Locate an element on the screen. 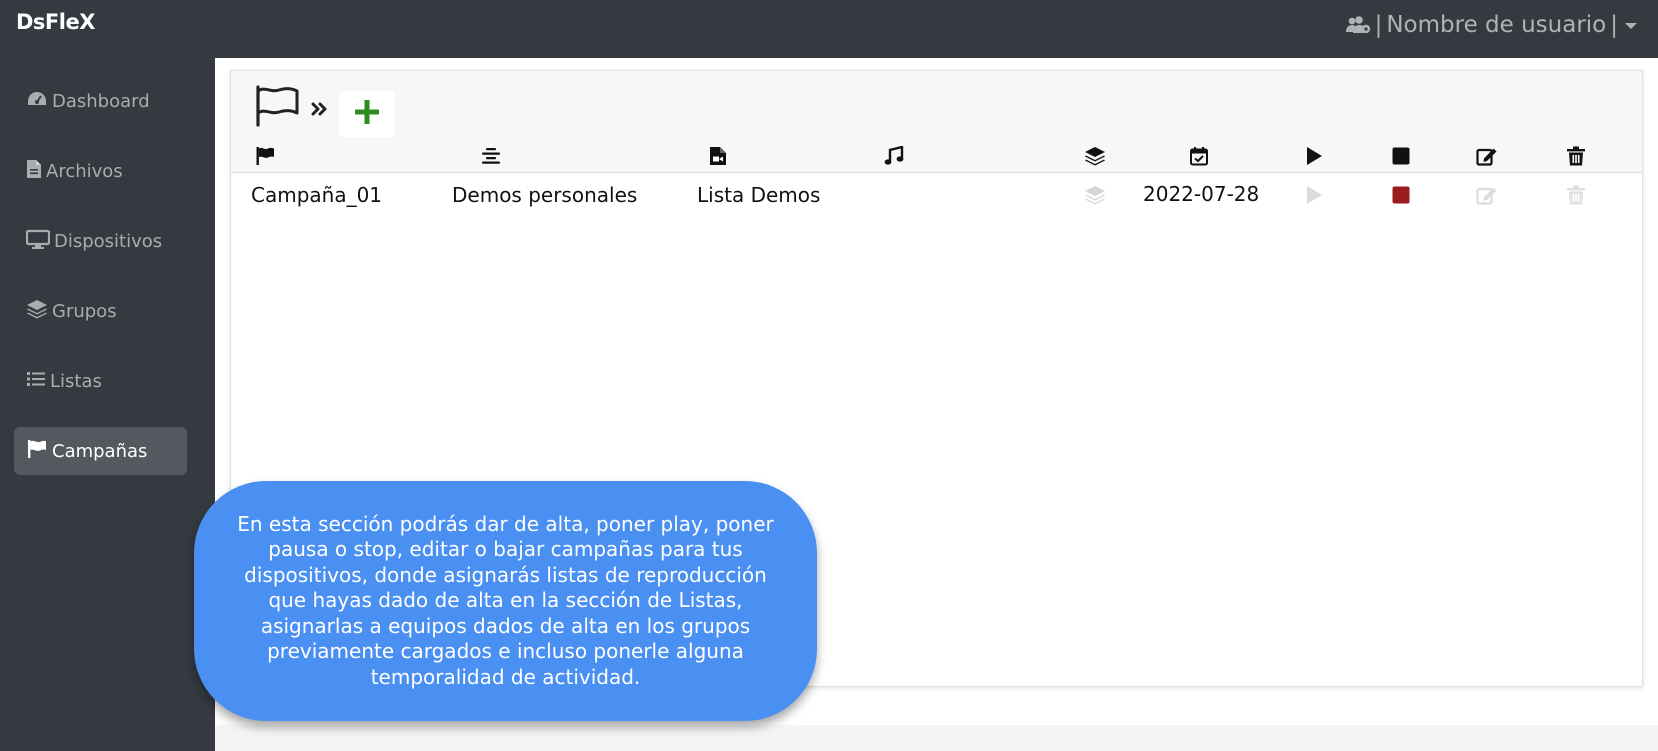  flag-outline-icon is located at coordinates (277, 108).